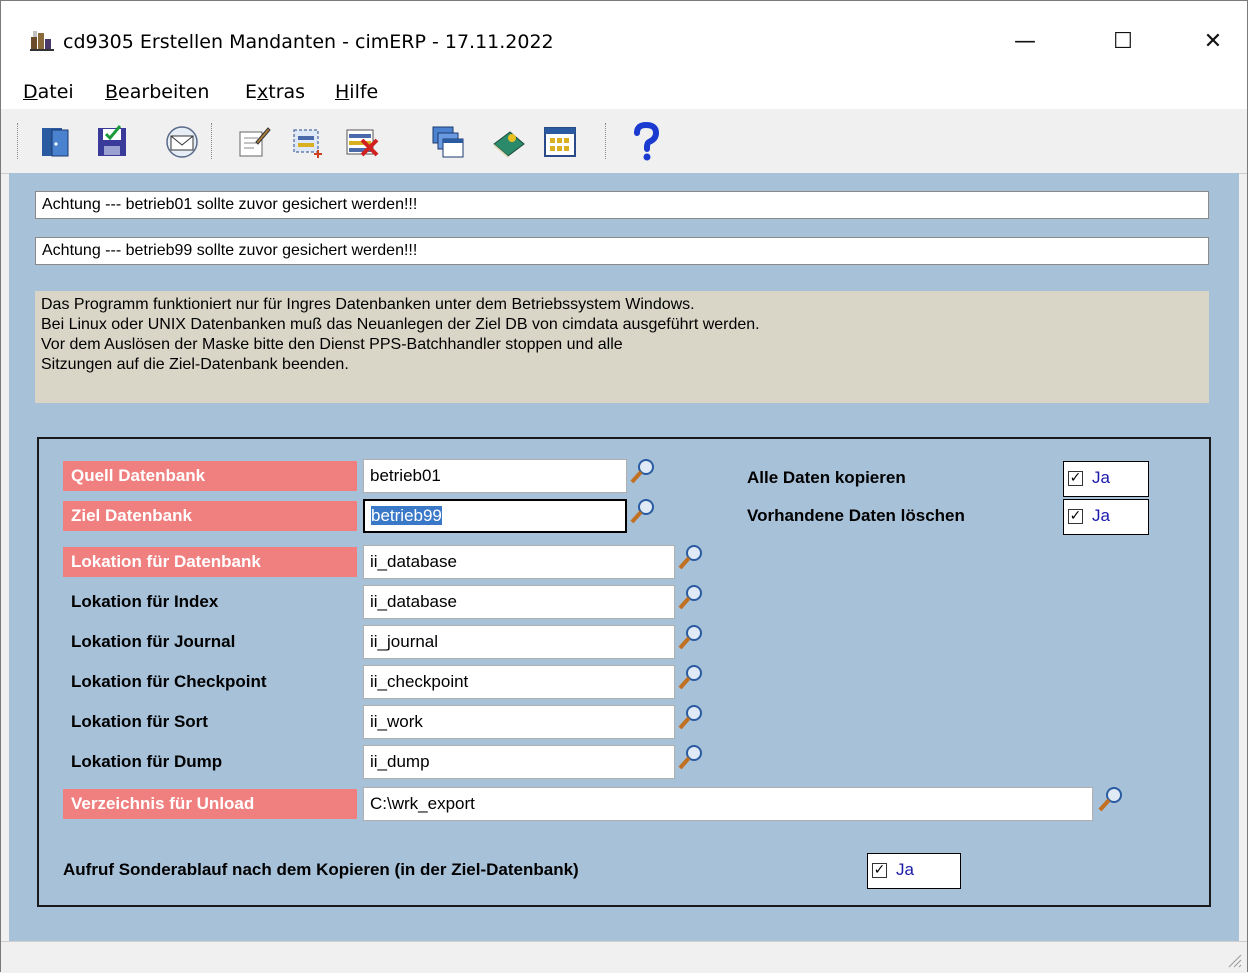 This screenshot has height=973, width=1248. I want to click on menu-bar: Datei Bearbeiten Extras Hilfe, so click(624, 91).